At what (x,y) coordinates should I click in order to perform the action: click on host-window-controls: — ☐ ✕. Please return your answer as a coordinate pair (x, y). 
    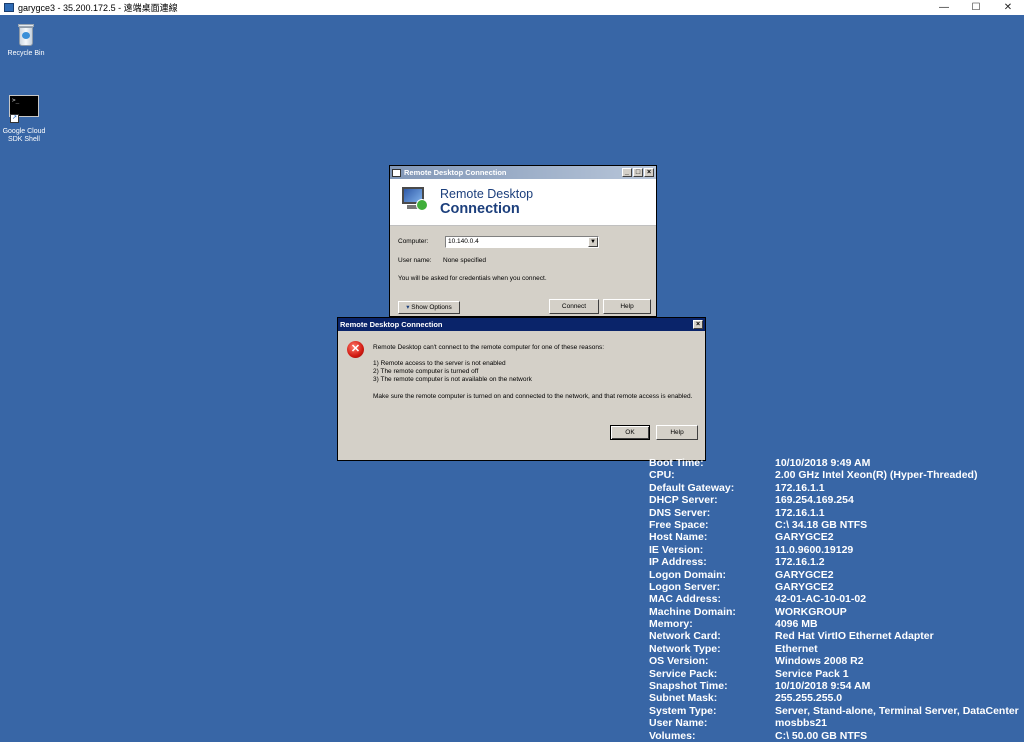
    Looking at the image, I should click on (976, 7).